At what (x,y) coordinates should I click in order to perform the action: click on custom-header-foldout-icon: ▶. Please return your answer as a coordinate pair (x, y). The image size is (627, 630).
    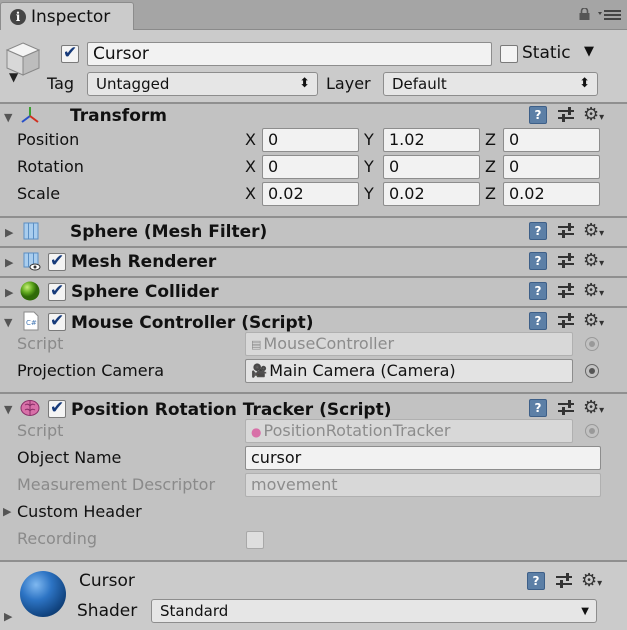
    Looking at the image, I should click on (7, 511).